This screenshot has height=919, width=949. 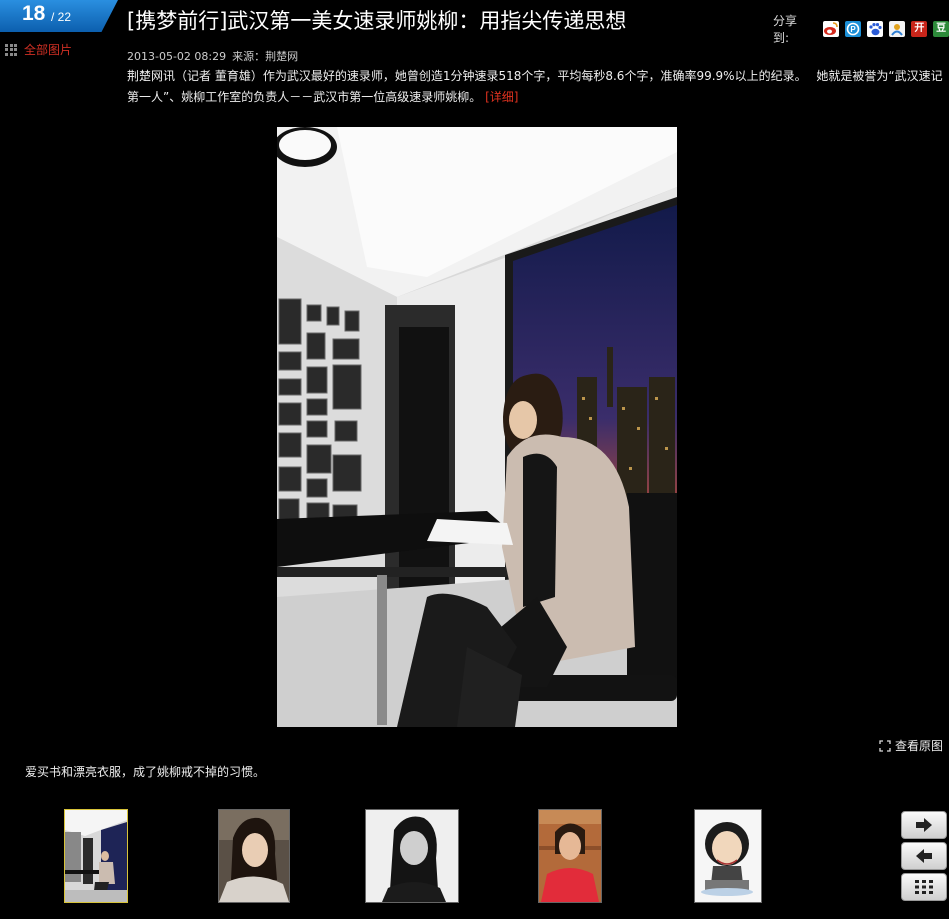 I want to click on renren-icon, so click(x=897, y=29).